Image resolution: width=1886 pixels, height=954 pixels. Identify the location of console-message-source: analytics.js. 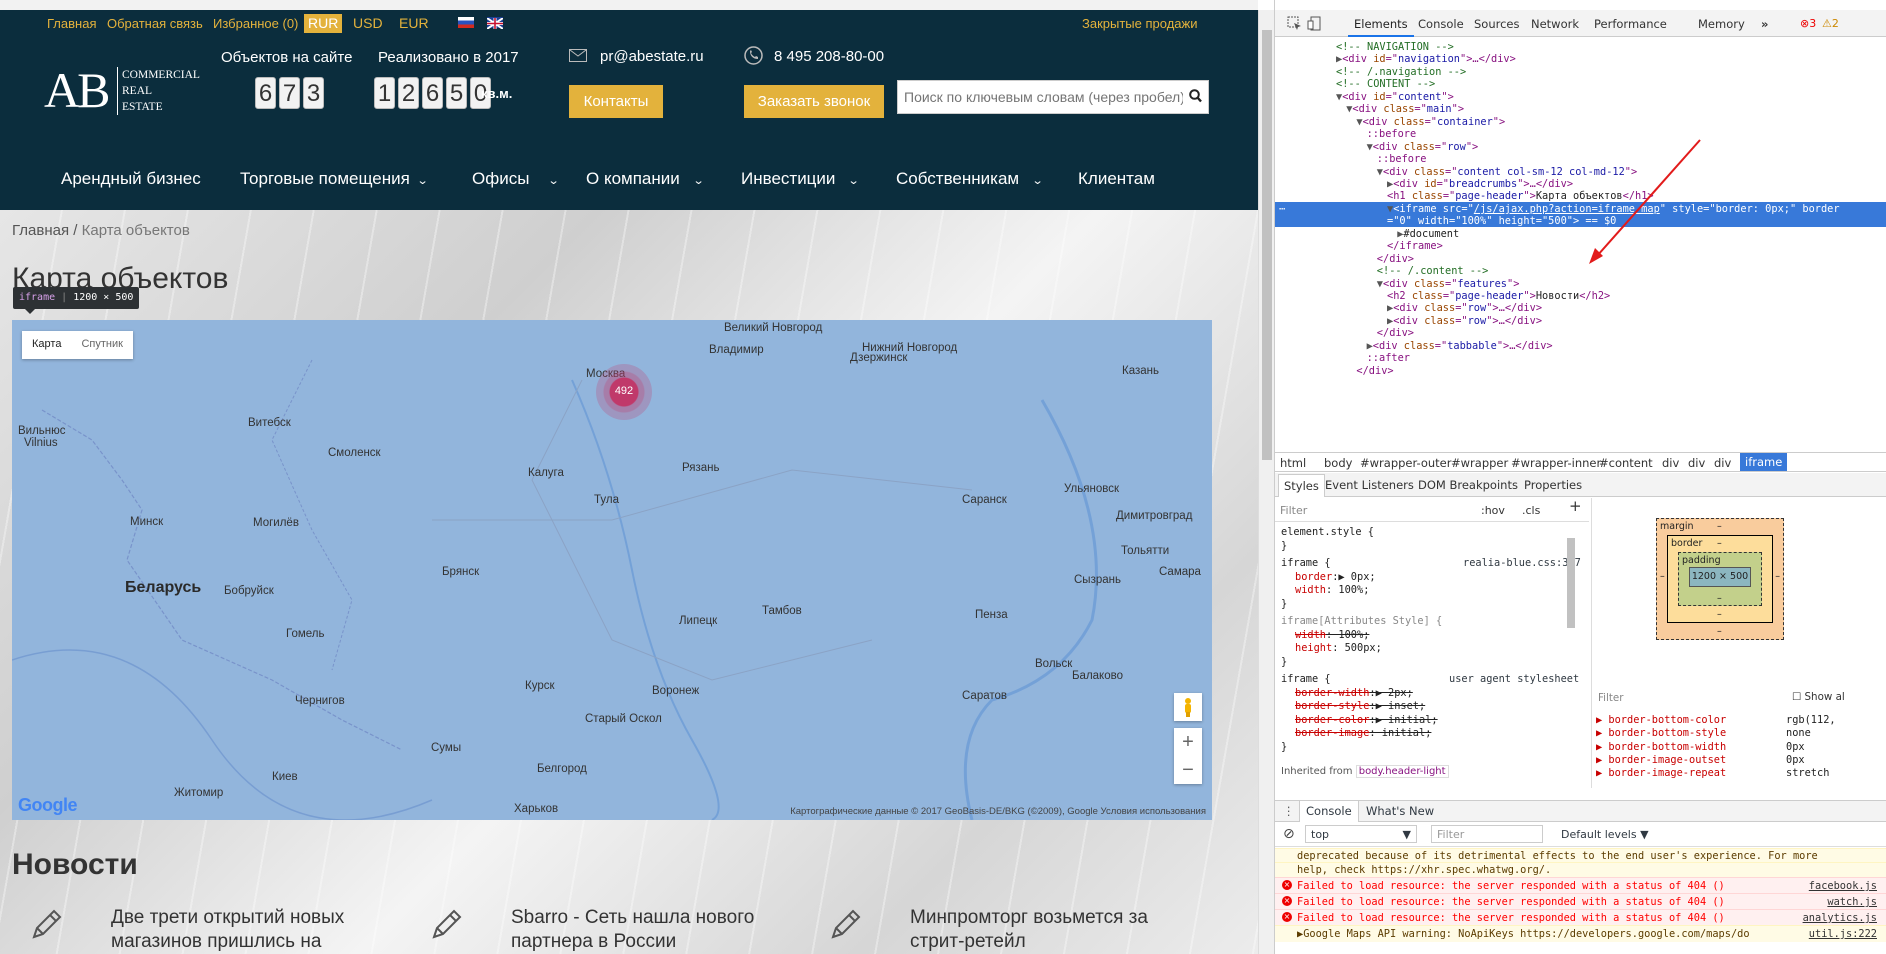
(1840, 918).